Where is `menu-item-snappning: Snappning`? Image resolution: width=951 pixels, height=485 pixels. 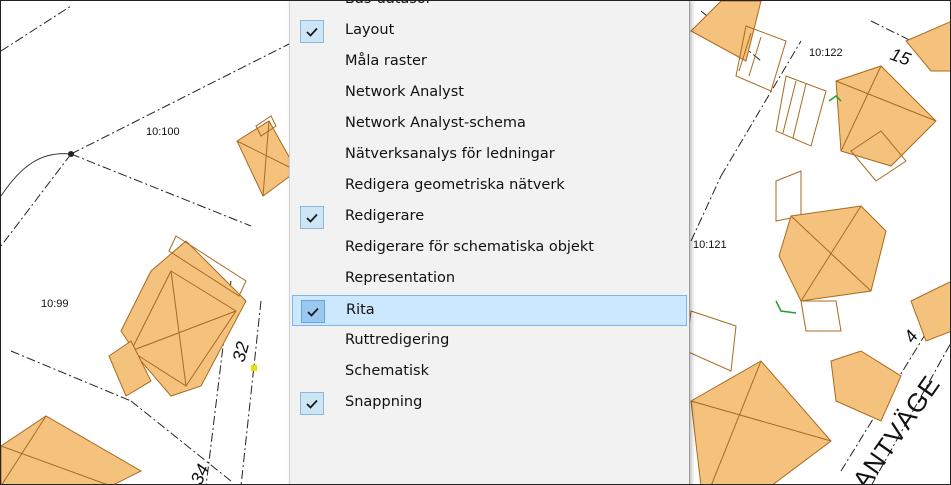
menu-item-snappning: Snappning is located at coordinates (489, 403).